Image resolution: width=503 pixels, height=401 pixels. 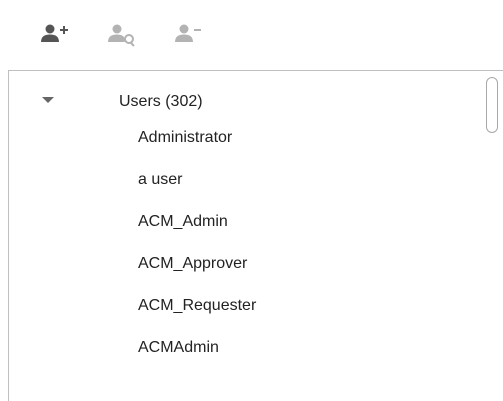 I want to click on user-name: ACM_Approver, so click(x=193, y=263).